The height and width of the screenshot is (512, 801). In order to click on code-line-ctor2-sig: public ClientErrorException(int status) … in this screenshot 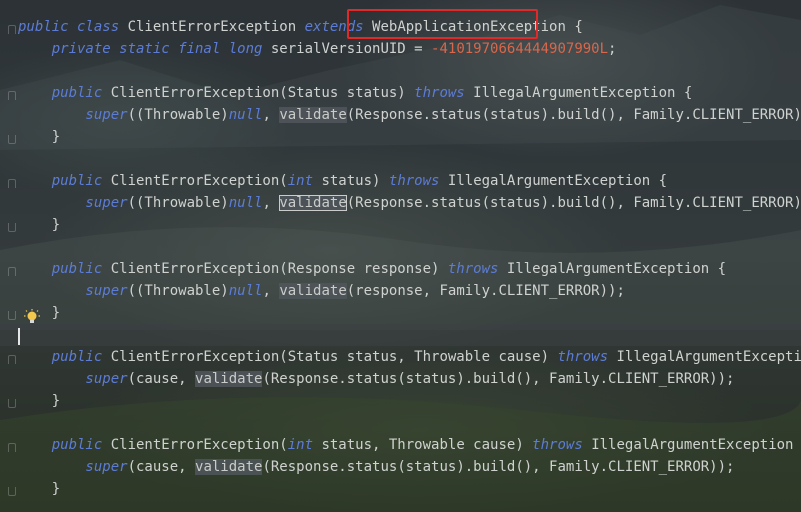, I will do `click(400, 181)`.